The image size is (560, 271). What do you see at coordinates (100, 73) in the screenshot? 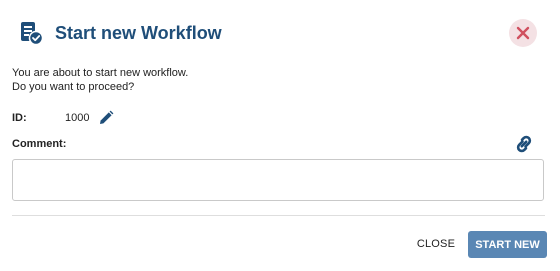
I see `message-line-1: You are about to start new workflow.` at bounding box center [100, 73].